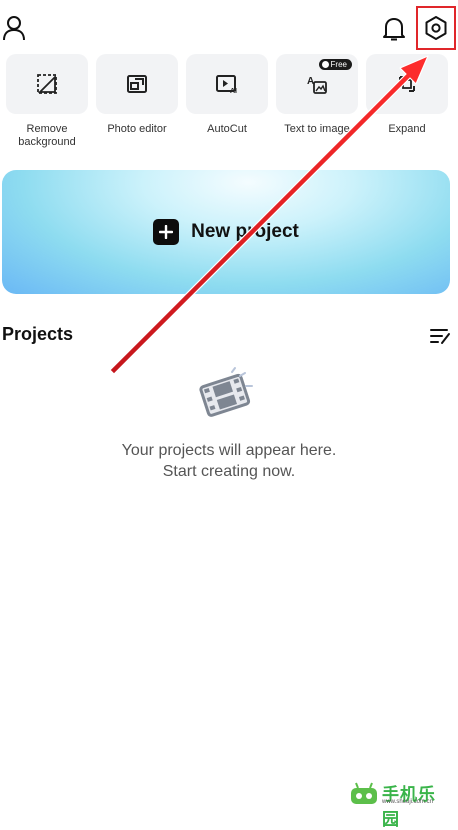 The width and height of the screenshot is (458, 830). I want to click on tool-tile: AI, so click(227, 84).